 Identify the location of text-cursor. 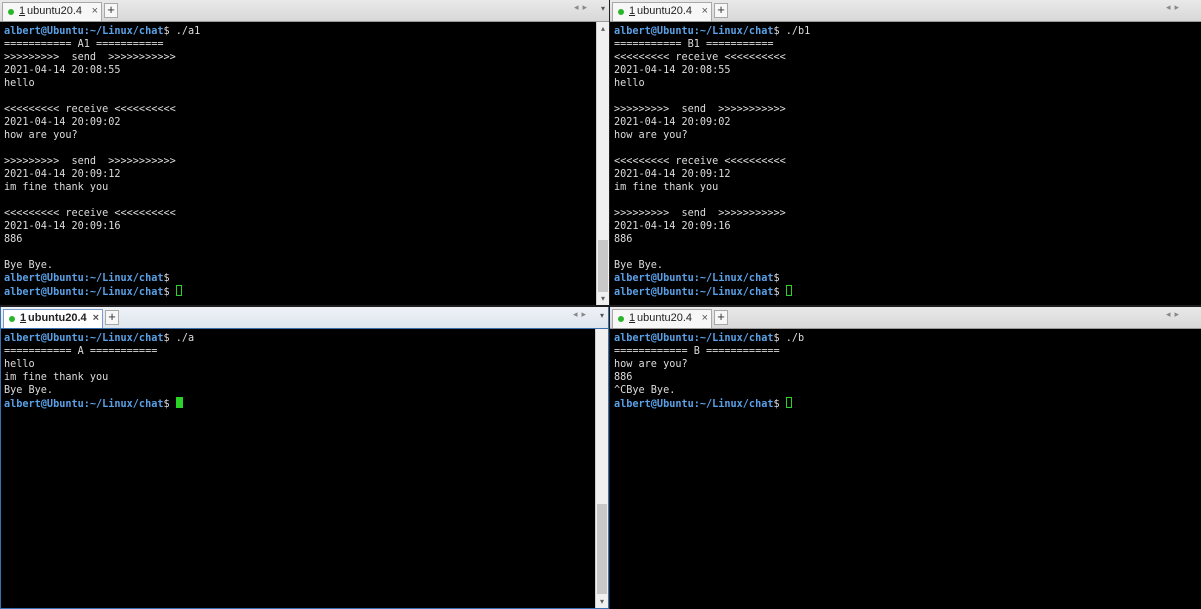
(788, 402).